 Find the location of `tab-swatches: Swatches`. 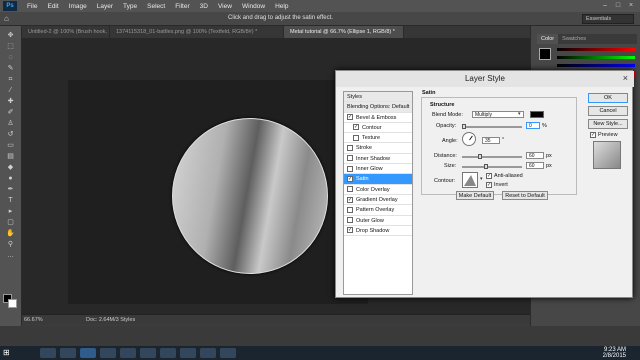

tab-swatches: Swatches is located at coordinates (574, 39).